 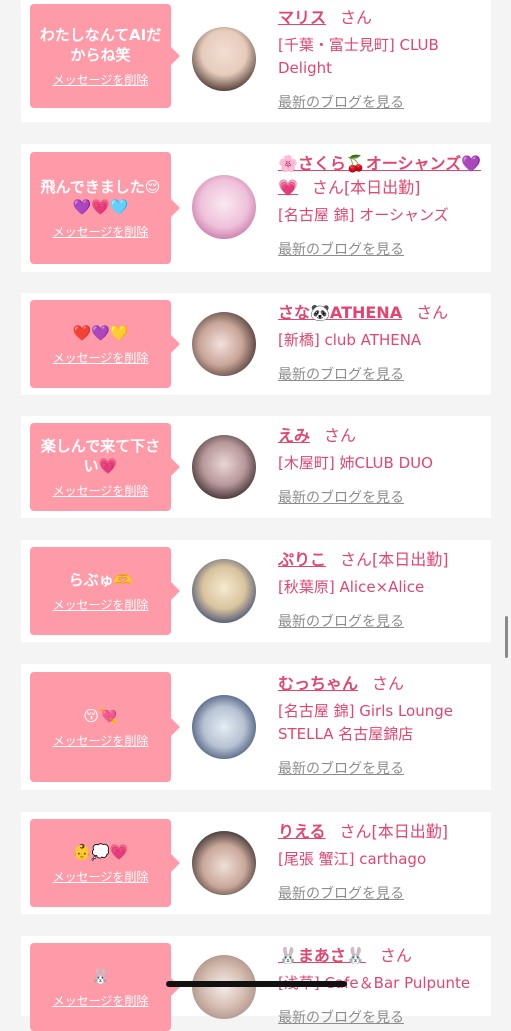 I want to click on cast-name-link: さな🐼ATHENA, so click(x=340, y=312).